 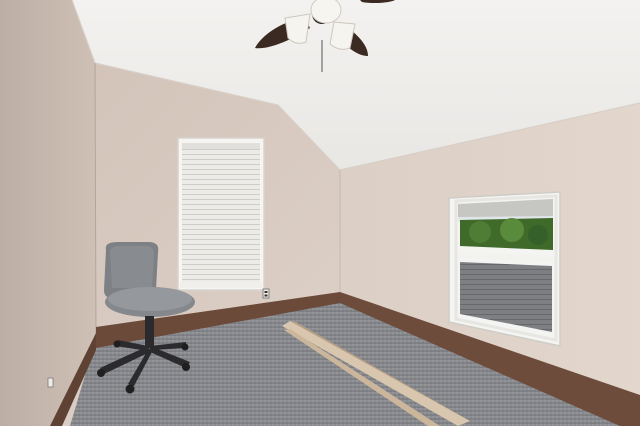 What do you see at coordinates (221, 214) in the screenshot?
I see `window-with-blinds` at bounding box center [221, 214].